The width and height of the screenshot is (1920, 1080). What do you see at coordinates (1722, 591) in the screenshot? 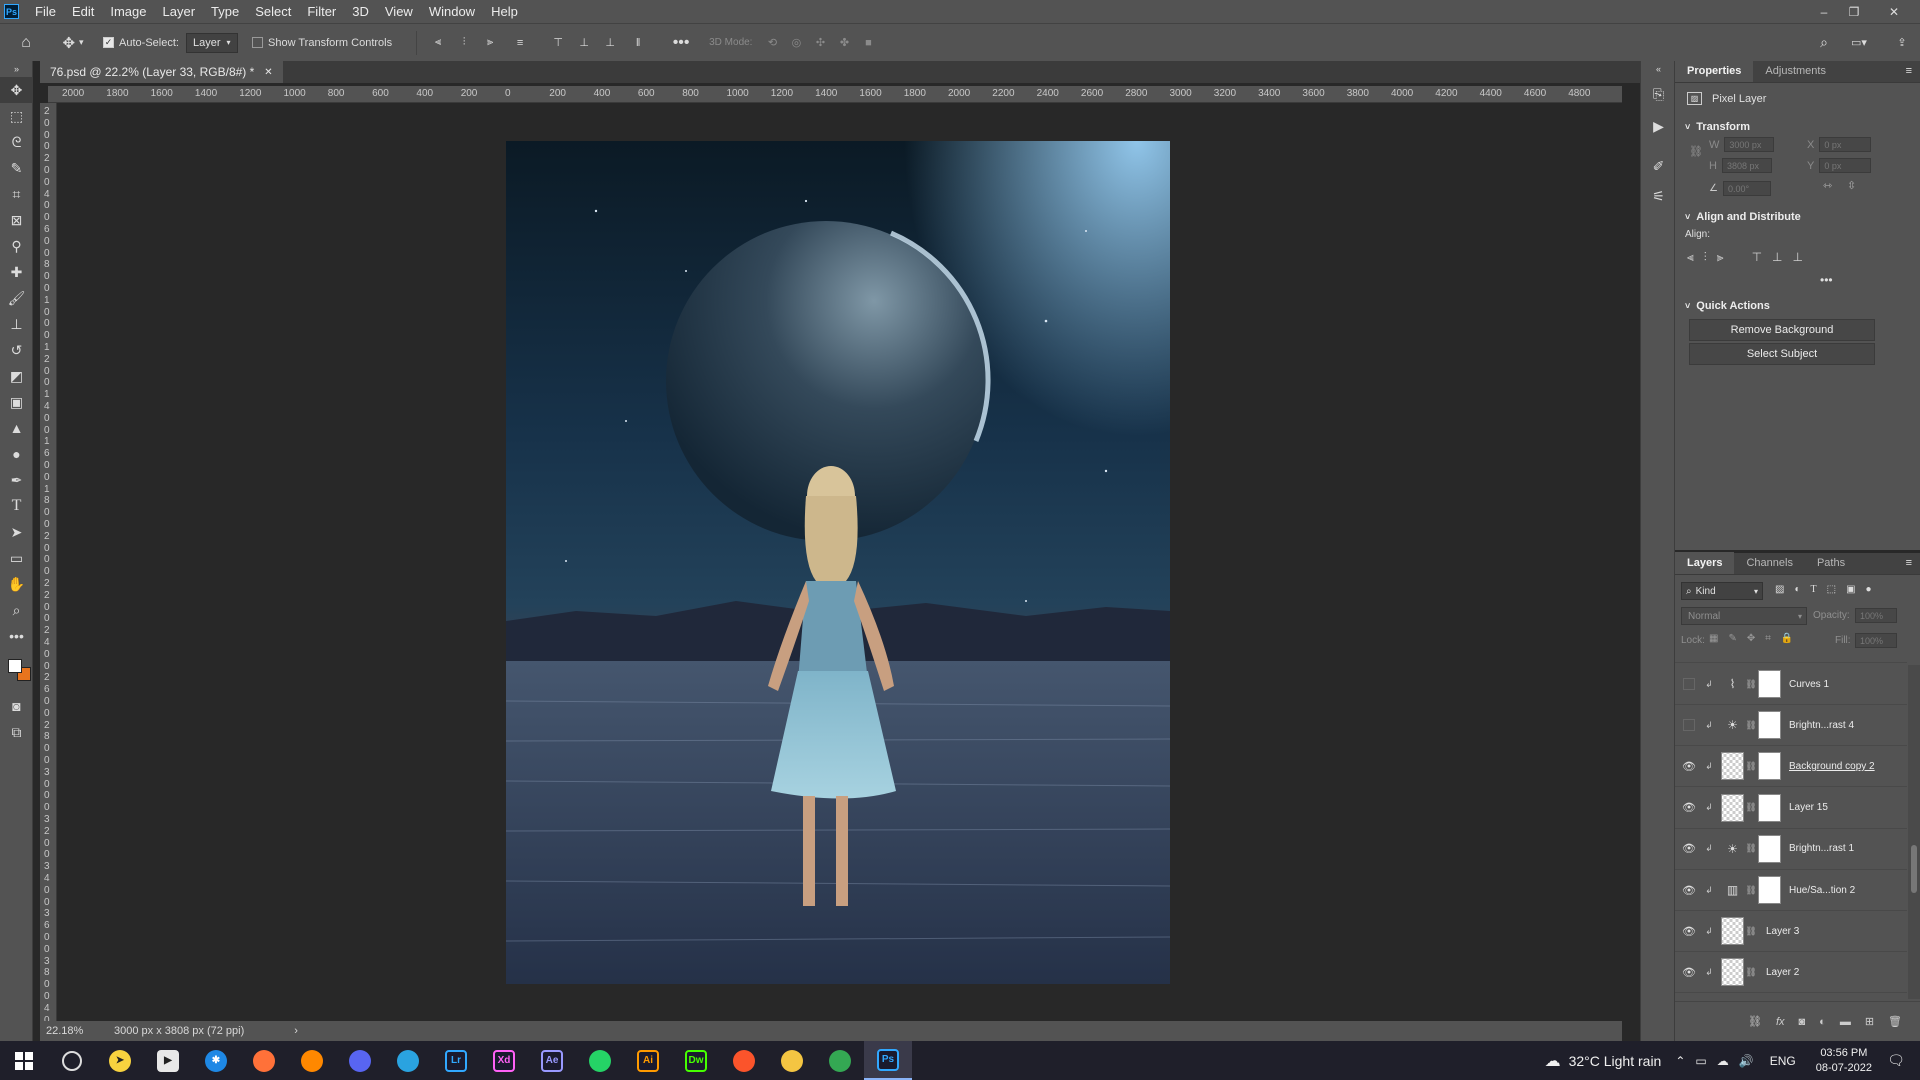
I see `filter-kind-dropdown: ⌕ Kind ▾` at bounding box center [1722, 591].